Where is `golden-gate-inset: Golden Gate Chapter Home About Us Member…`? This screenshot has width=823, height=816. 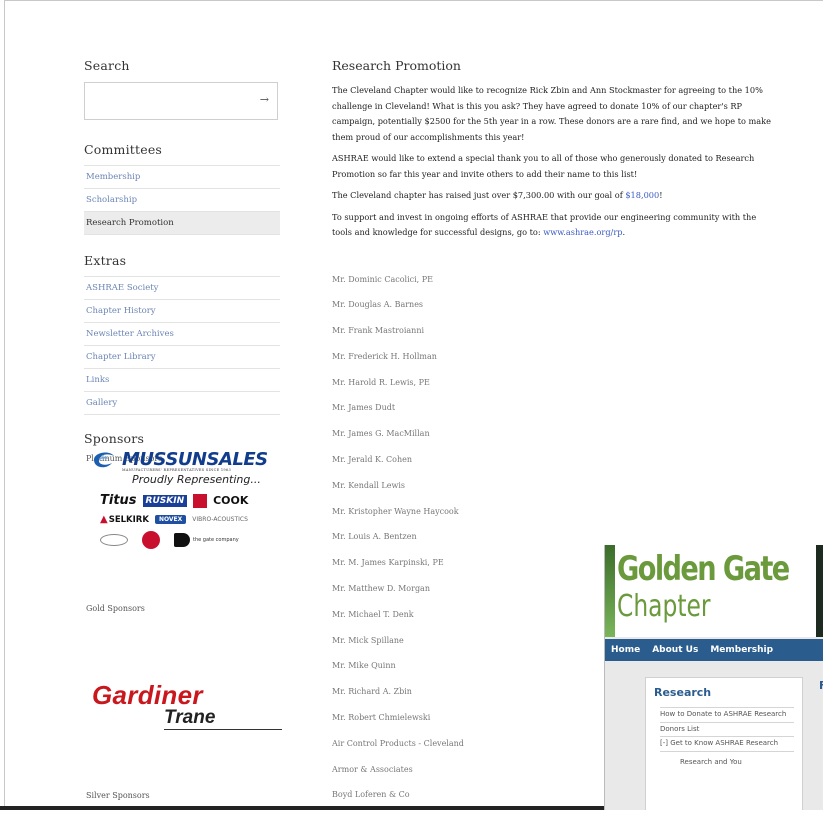
golden-gate-inset: Golden Gate Chapter Home About Us Member… is located at coordinates (713, 677).